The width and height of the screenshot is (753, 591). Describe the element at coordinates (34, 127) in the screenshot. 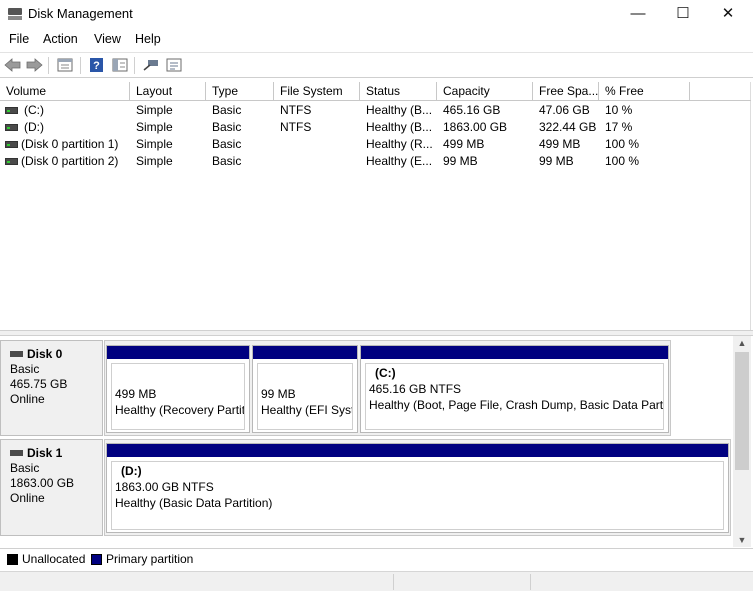

I see `volume-name: (D:)` at that location.